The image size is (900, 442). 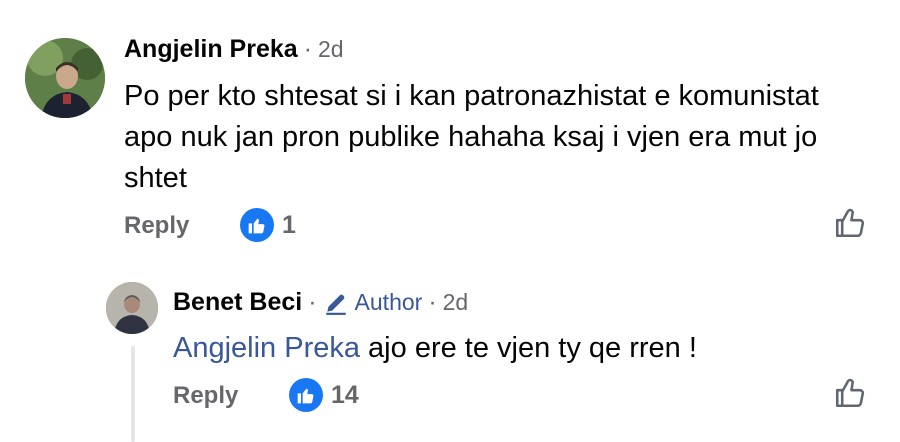 I want to click on comment-header: Angjelin Preka · 2d, so click(x=234, y=49).